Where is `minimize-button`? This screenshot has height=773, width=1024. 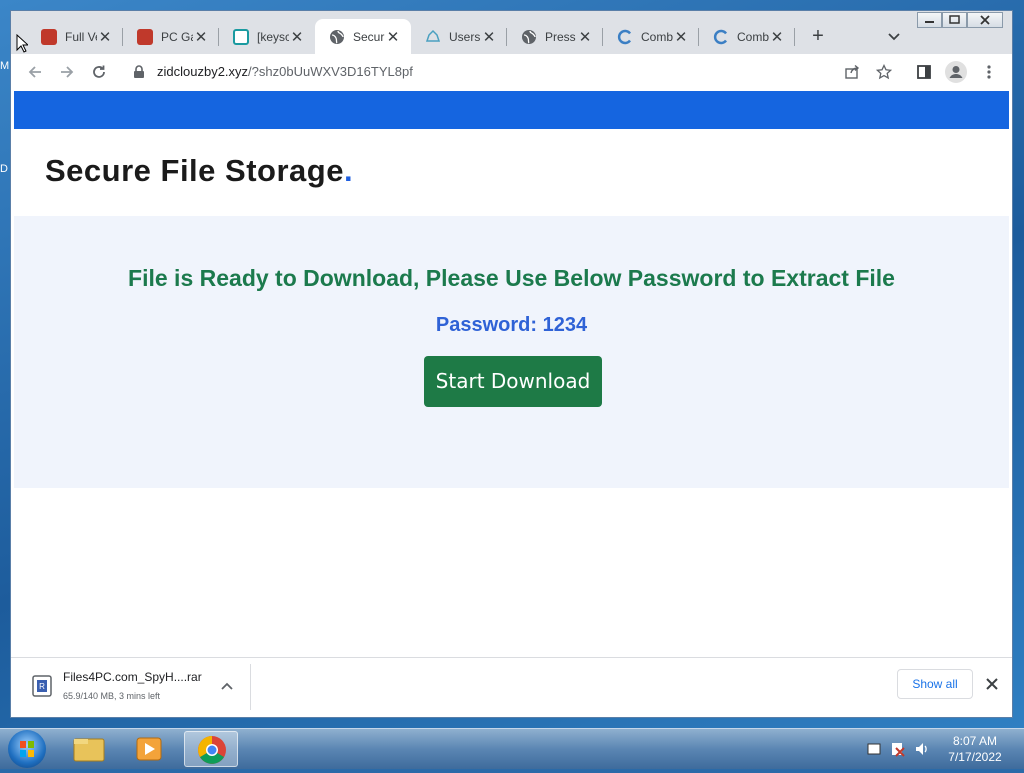 minimize-button is located at coordinates (929, 20).